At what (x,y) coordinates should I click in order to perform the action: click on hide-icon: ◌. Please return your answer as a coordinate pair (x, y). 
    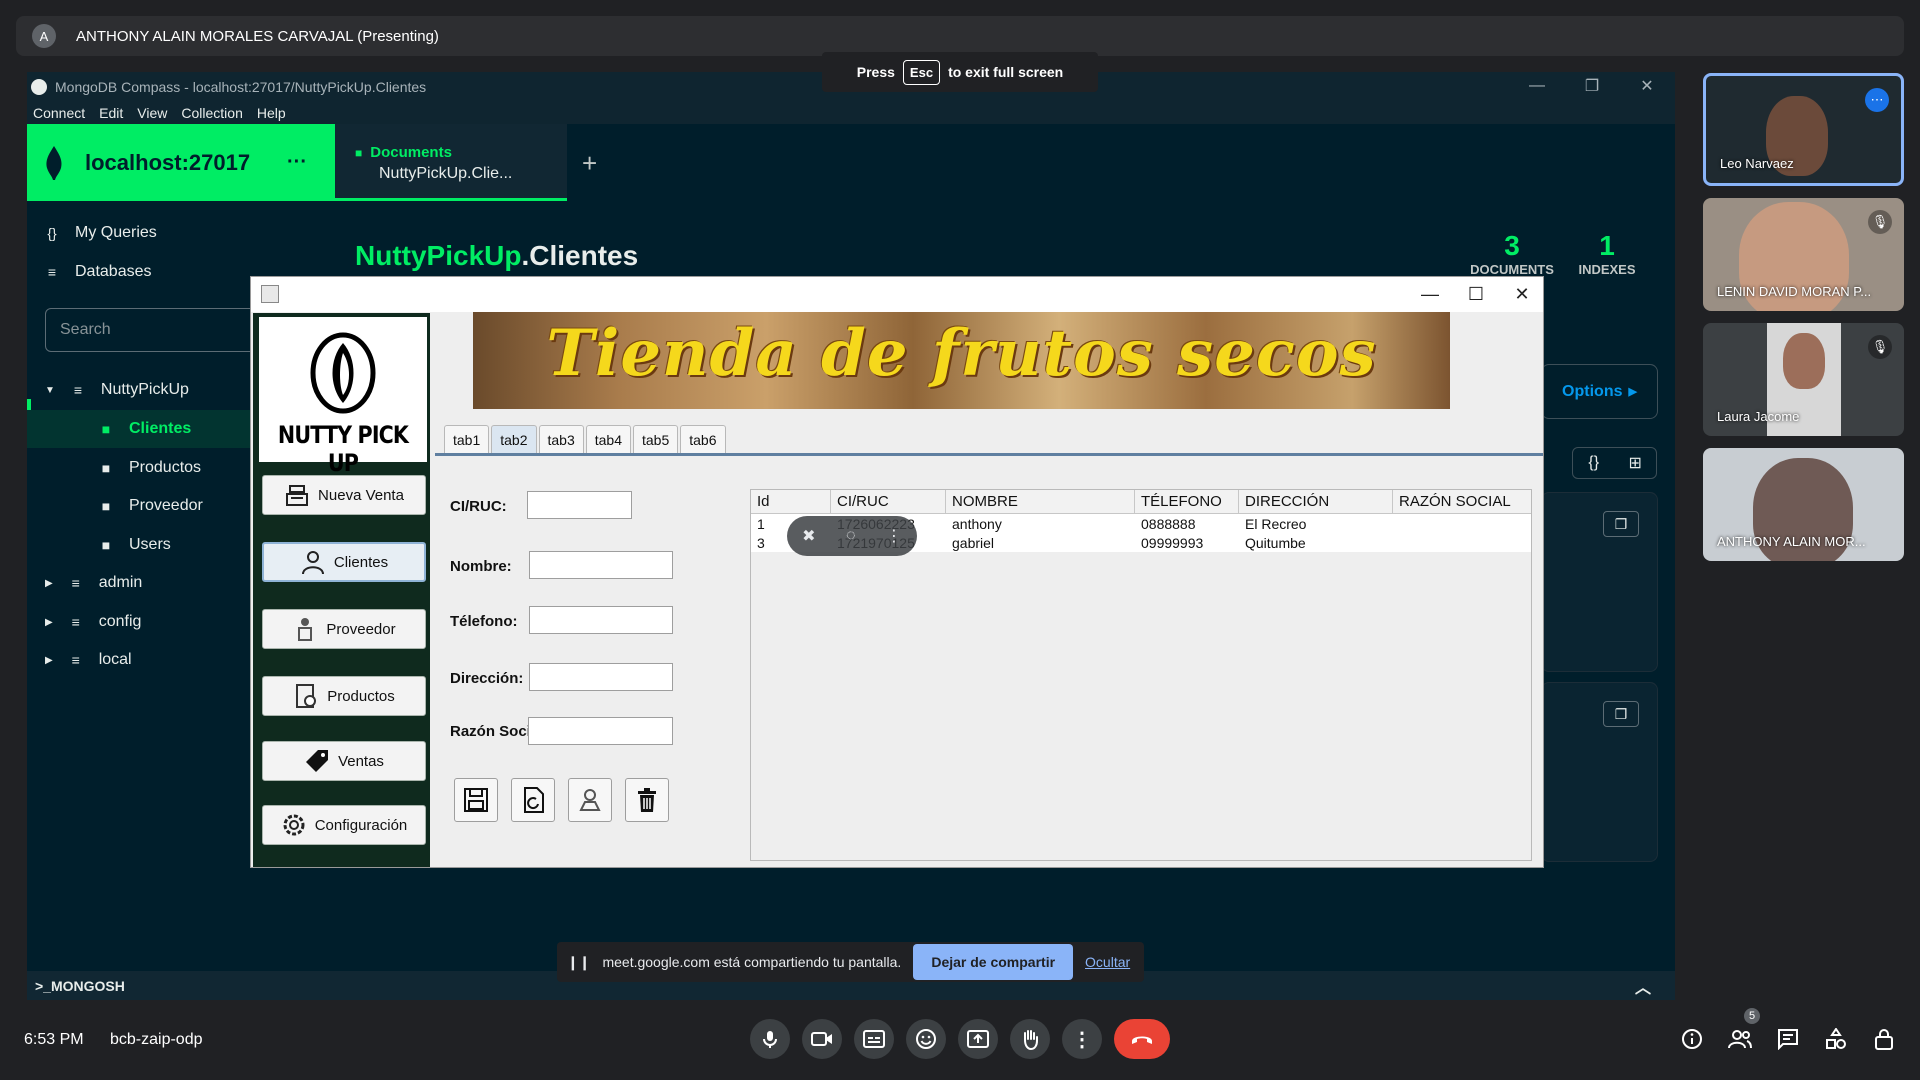
    Looking at the image, I should click on (851, 536).